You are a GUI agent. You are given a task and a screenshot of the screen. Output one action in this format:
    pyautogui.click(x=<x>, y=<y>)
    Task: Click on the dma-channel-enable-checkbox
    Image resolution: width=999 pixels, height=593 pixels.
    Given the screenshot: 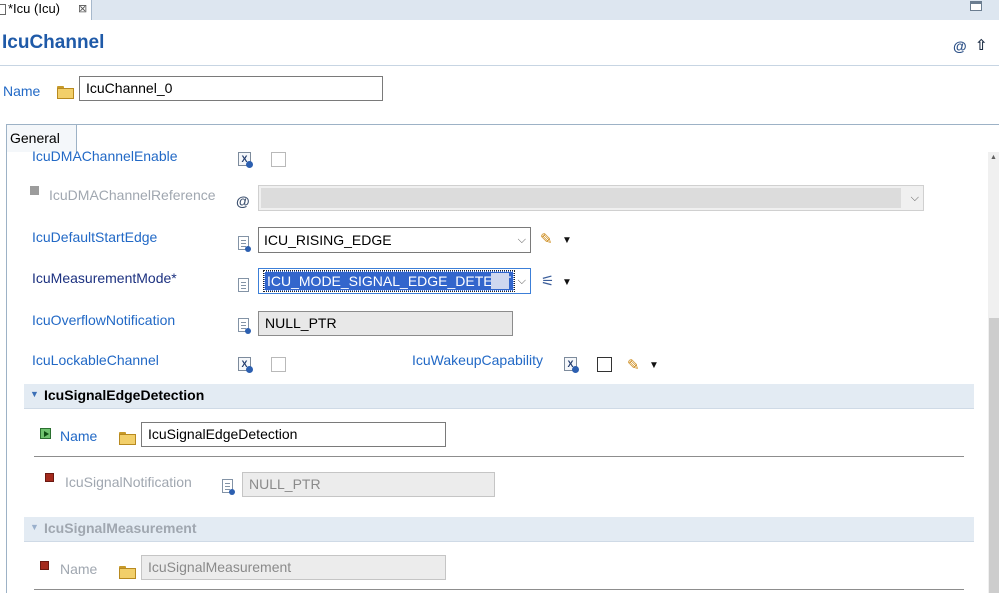 What is the action you would take?
    pyautogui.click(x=278, y=159)
    